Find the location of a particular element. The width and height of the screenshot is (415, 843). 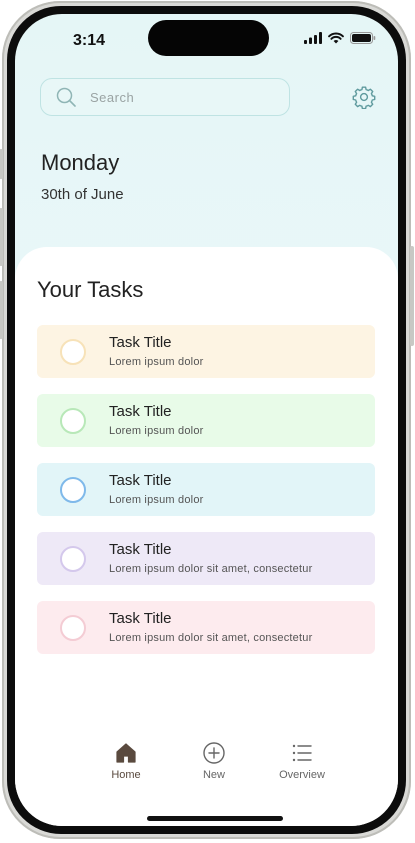

status-time: 3:14 is located at coordinates (89, 40).